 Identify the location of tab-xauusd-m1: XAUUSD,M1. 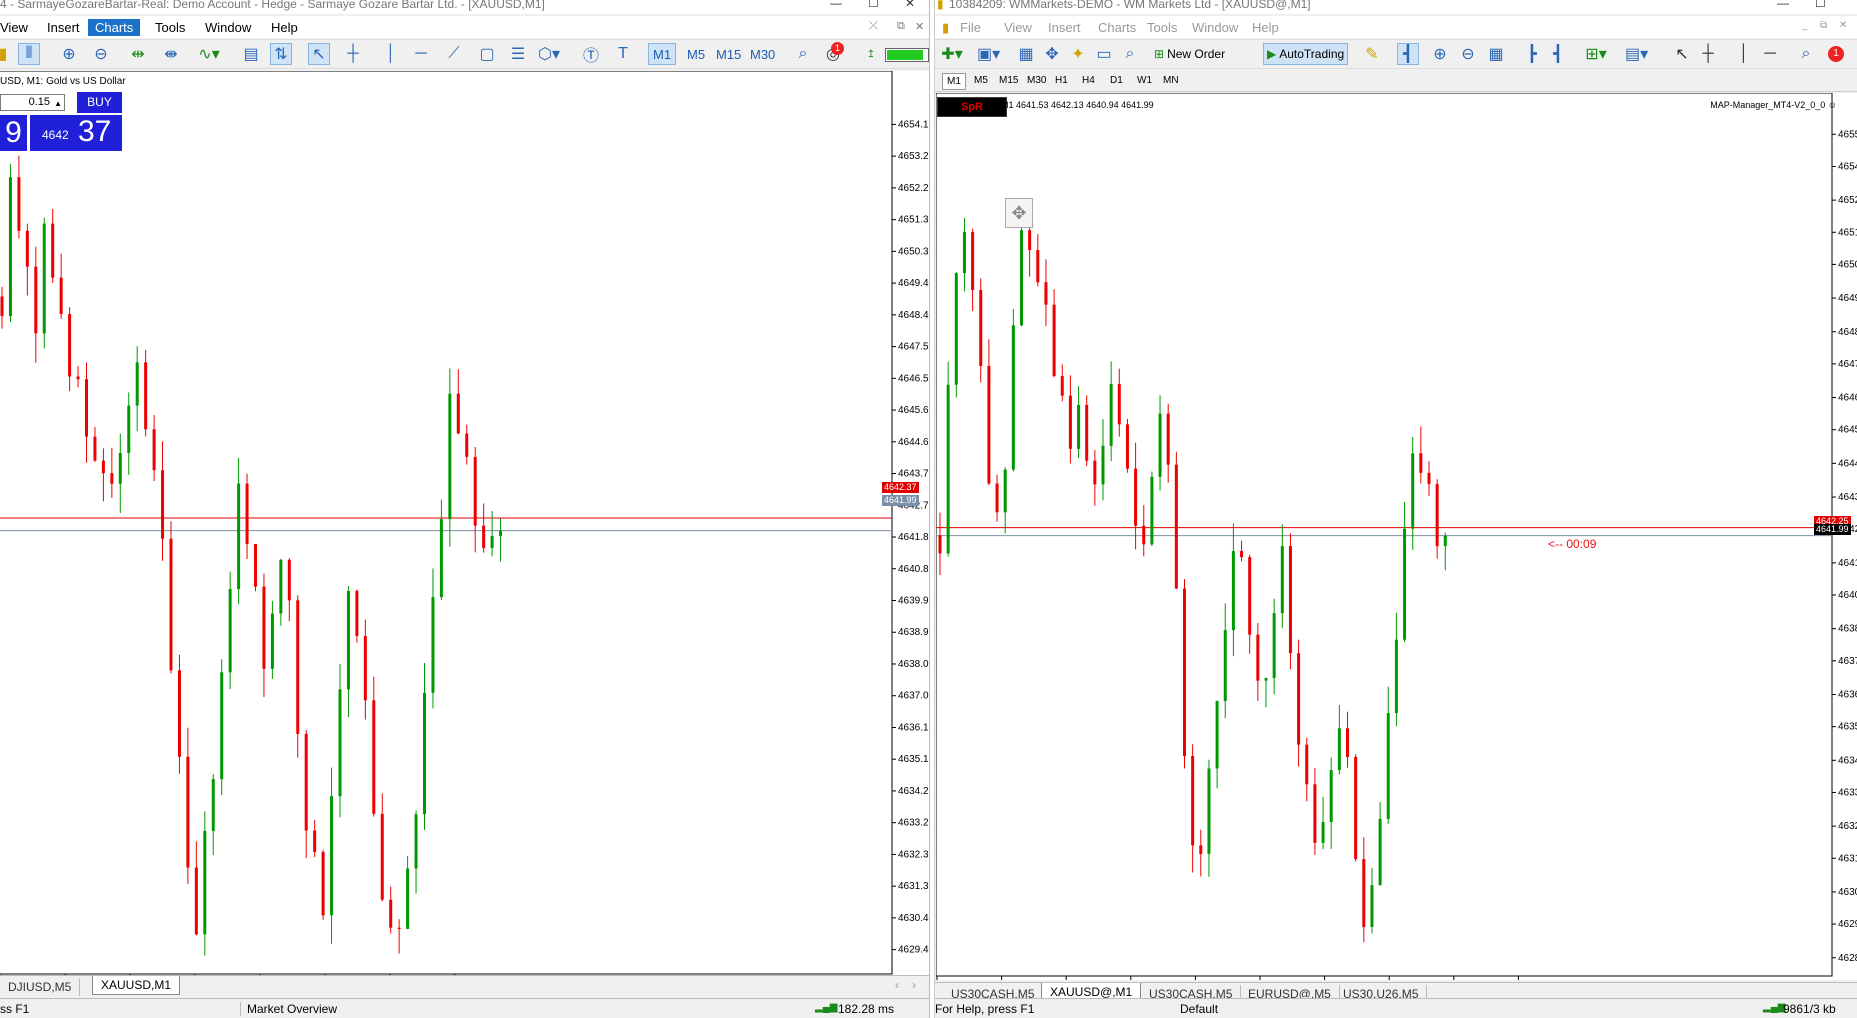
(136, 985).